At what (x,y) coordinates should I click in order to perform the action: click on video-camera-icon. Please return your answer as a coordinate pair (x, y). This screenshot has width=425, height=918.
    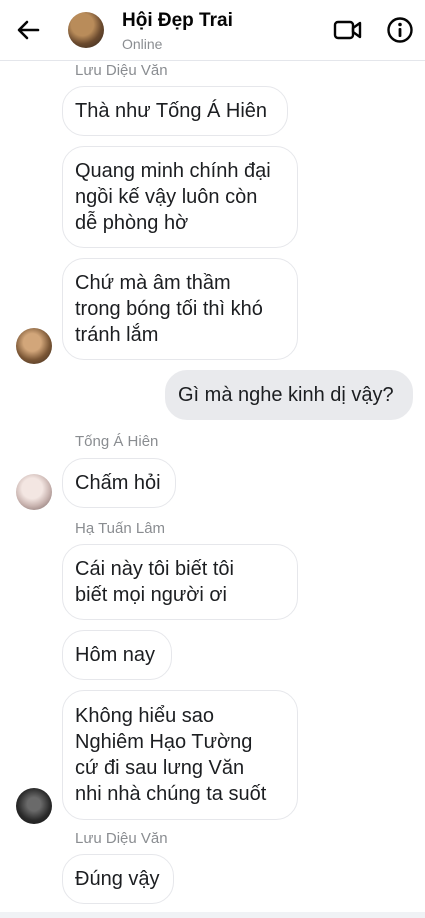
    Looking at the image, I should click on (348, 30).